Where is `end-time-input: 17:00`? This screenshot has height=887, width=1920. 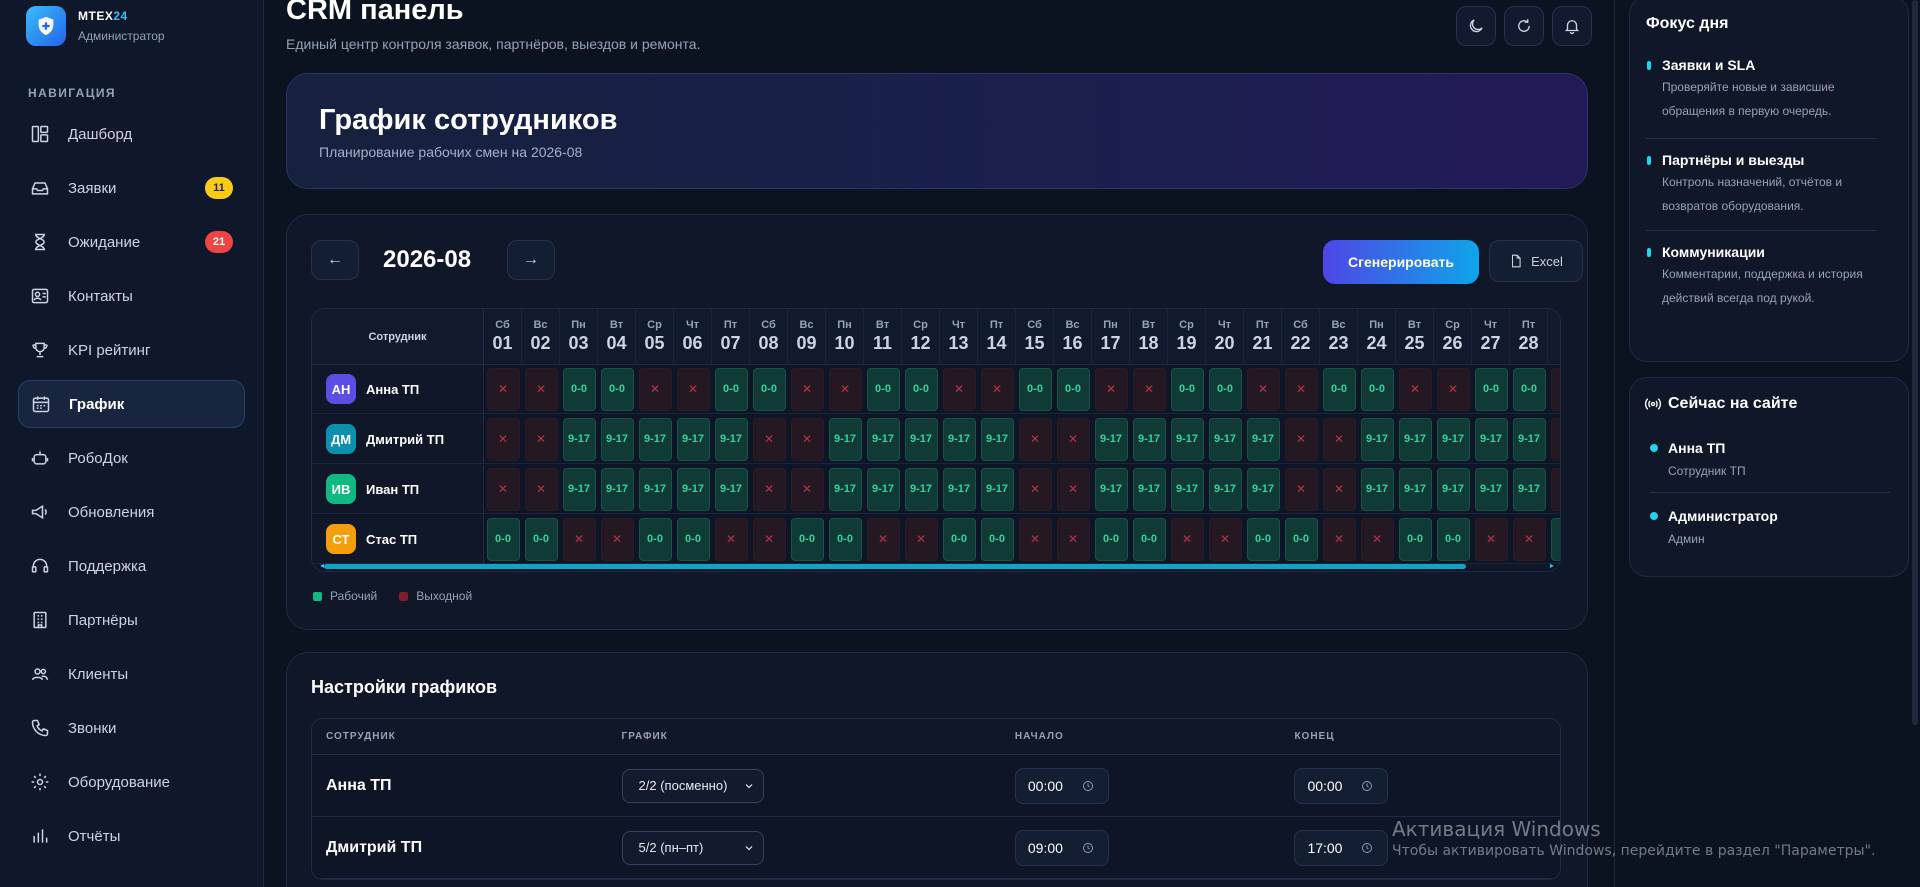 end-time-input: 17:00 is located at coordinates (1341, 847).